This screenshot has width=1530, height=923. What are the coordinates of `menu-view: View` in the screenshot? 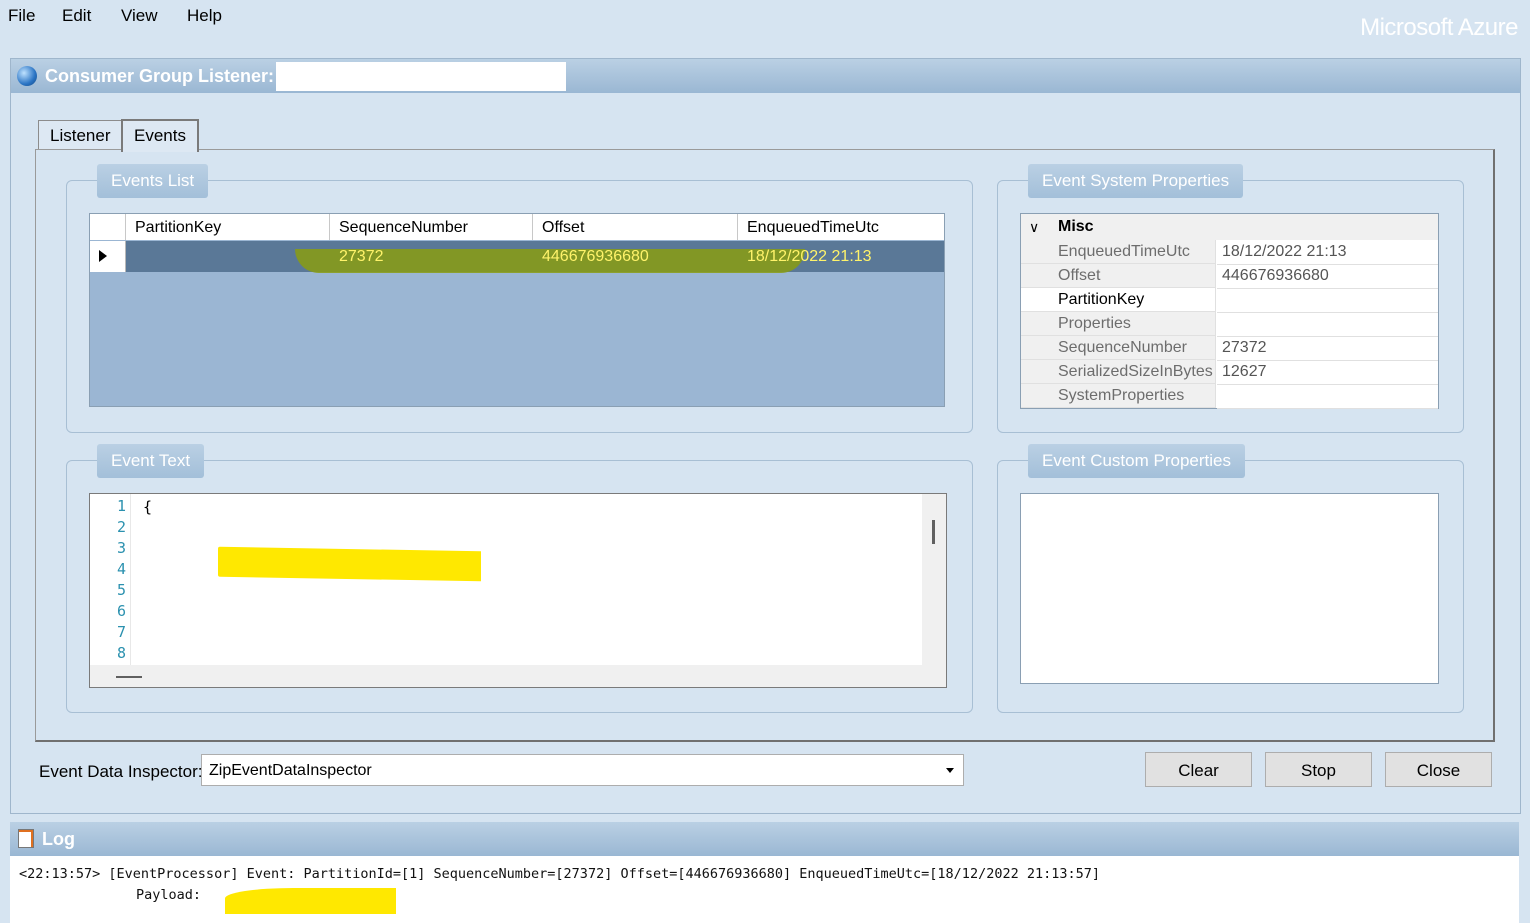 It's located at (139, 16).